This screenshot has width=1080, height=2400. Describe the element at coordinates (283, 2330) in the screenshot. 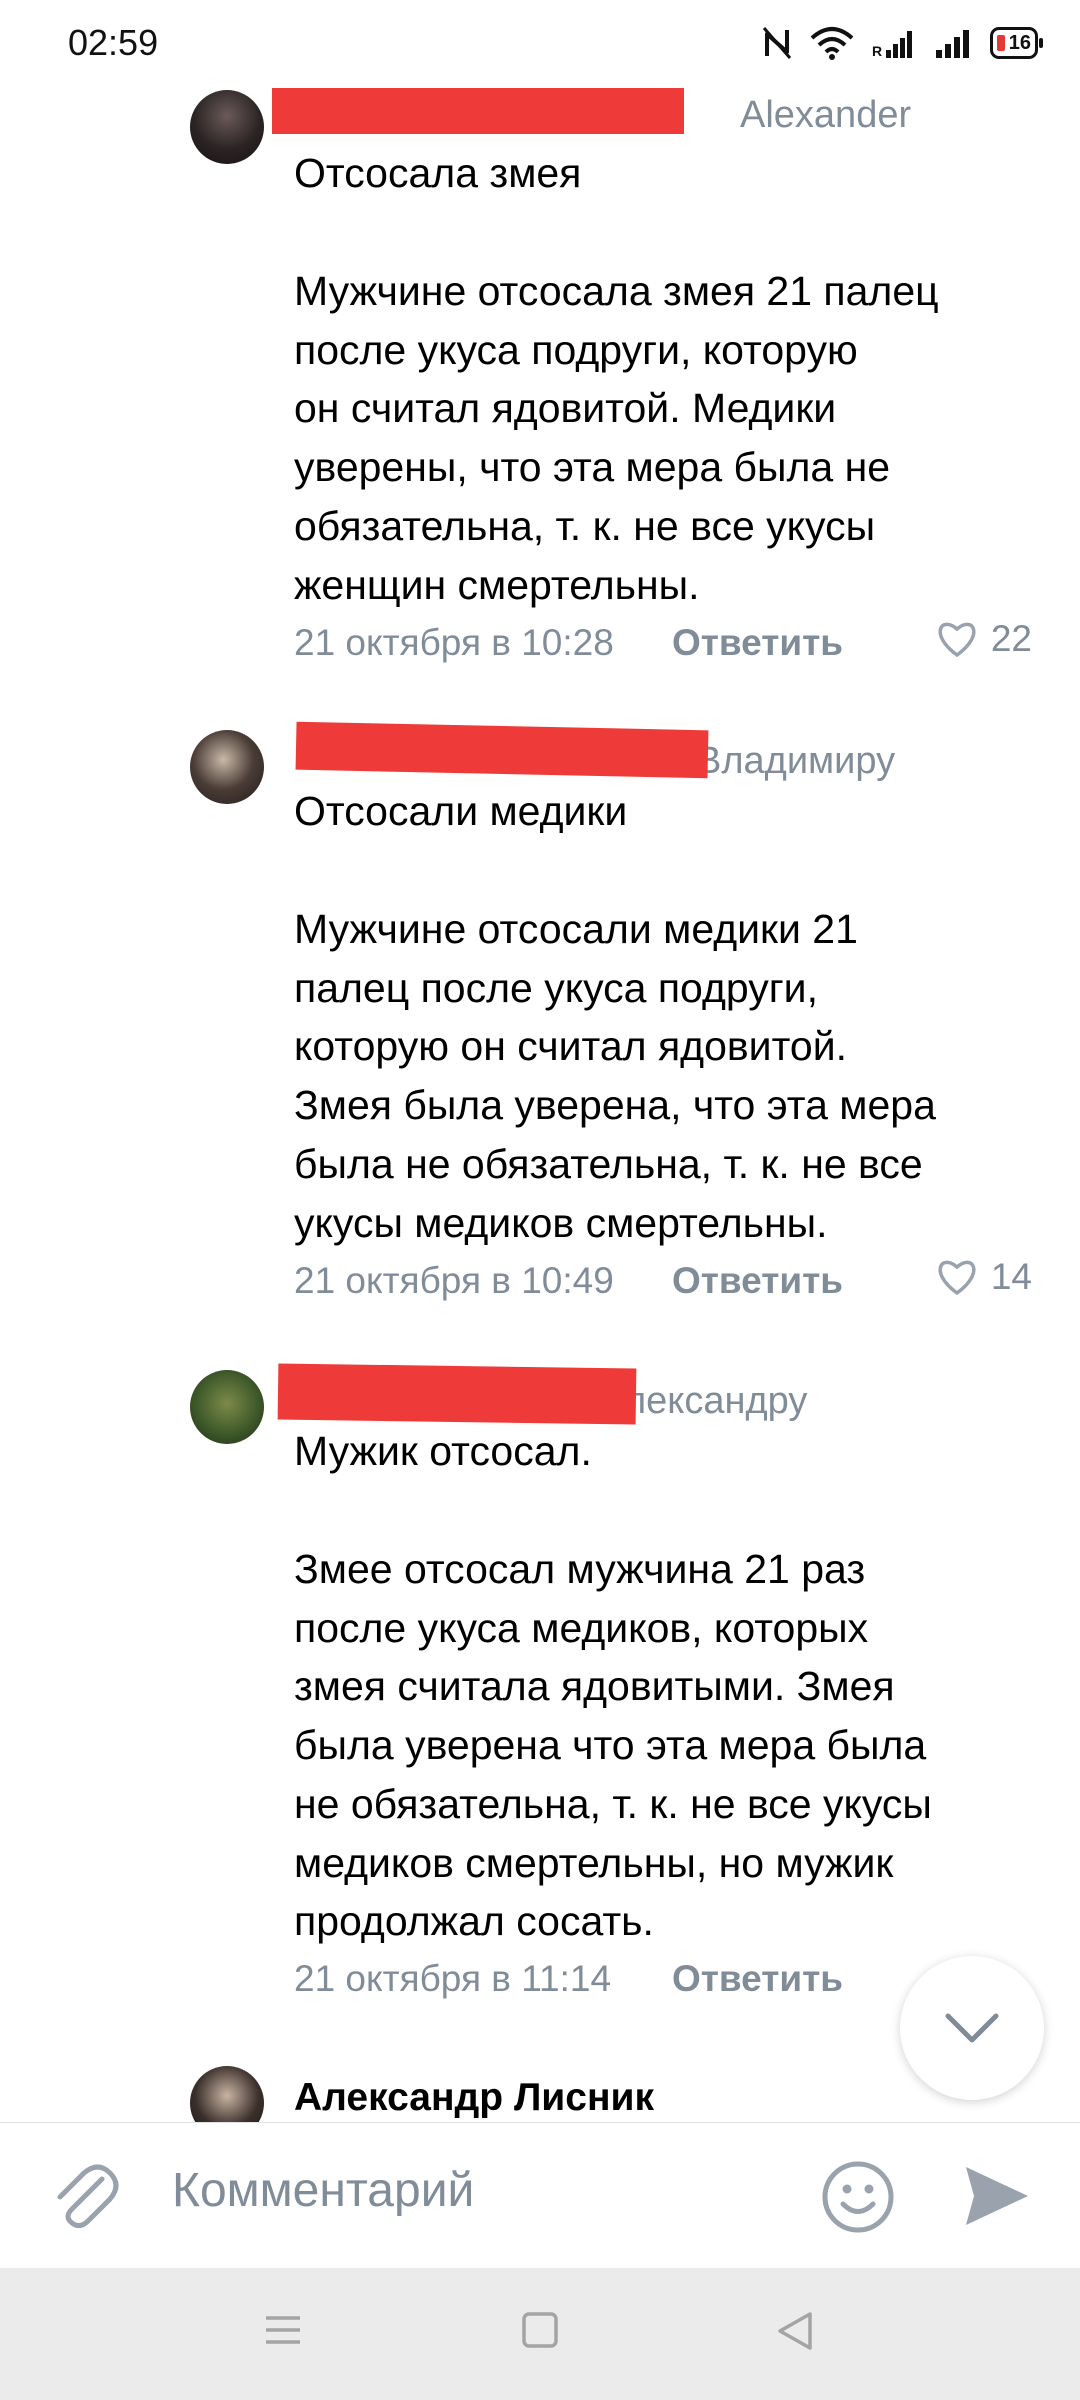

I see `menu-icon` at that location.